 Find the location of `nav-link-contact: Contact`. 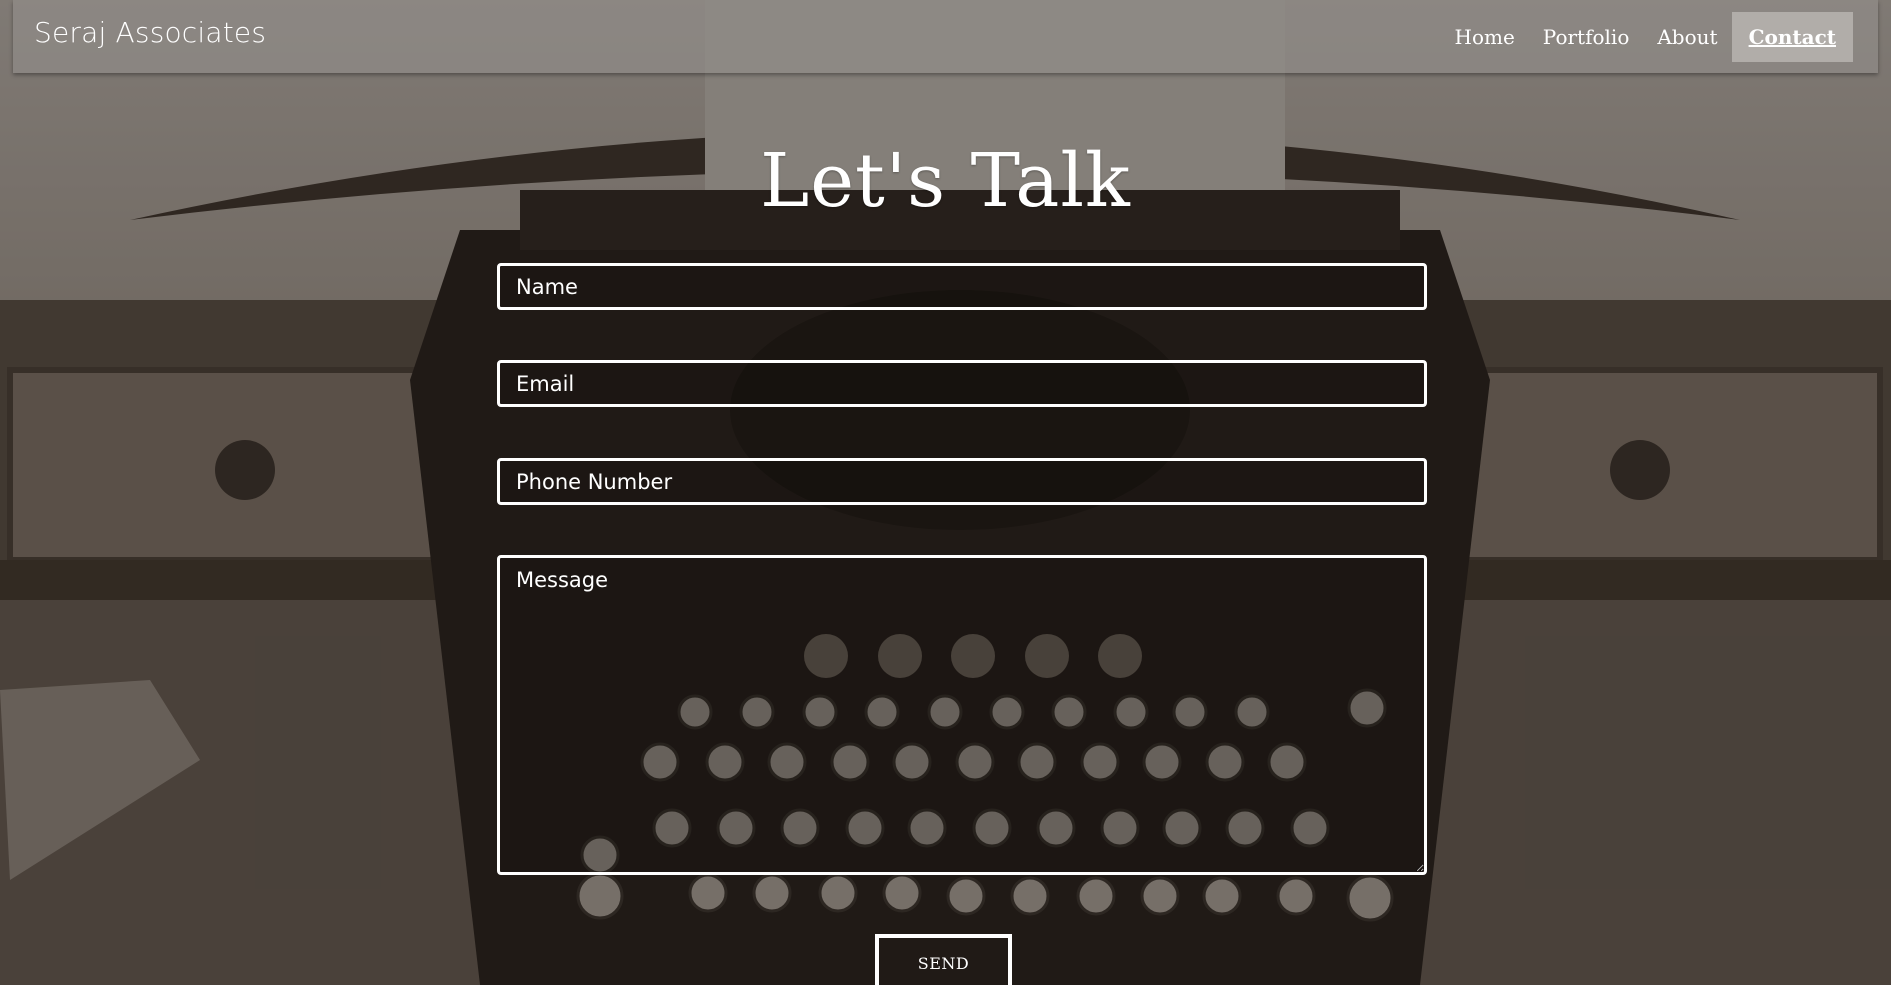

nav-link-contact: Contact is located at coordinates (1792, 36).